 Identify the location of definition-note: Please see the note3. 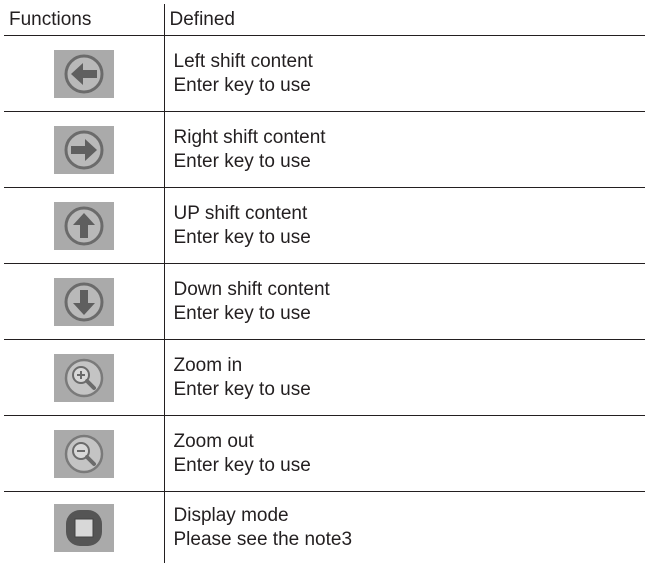
(263, 539).